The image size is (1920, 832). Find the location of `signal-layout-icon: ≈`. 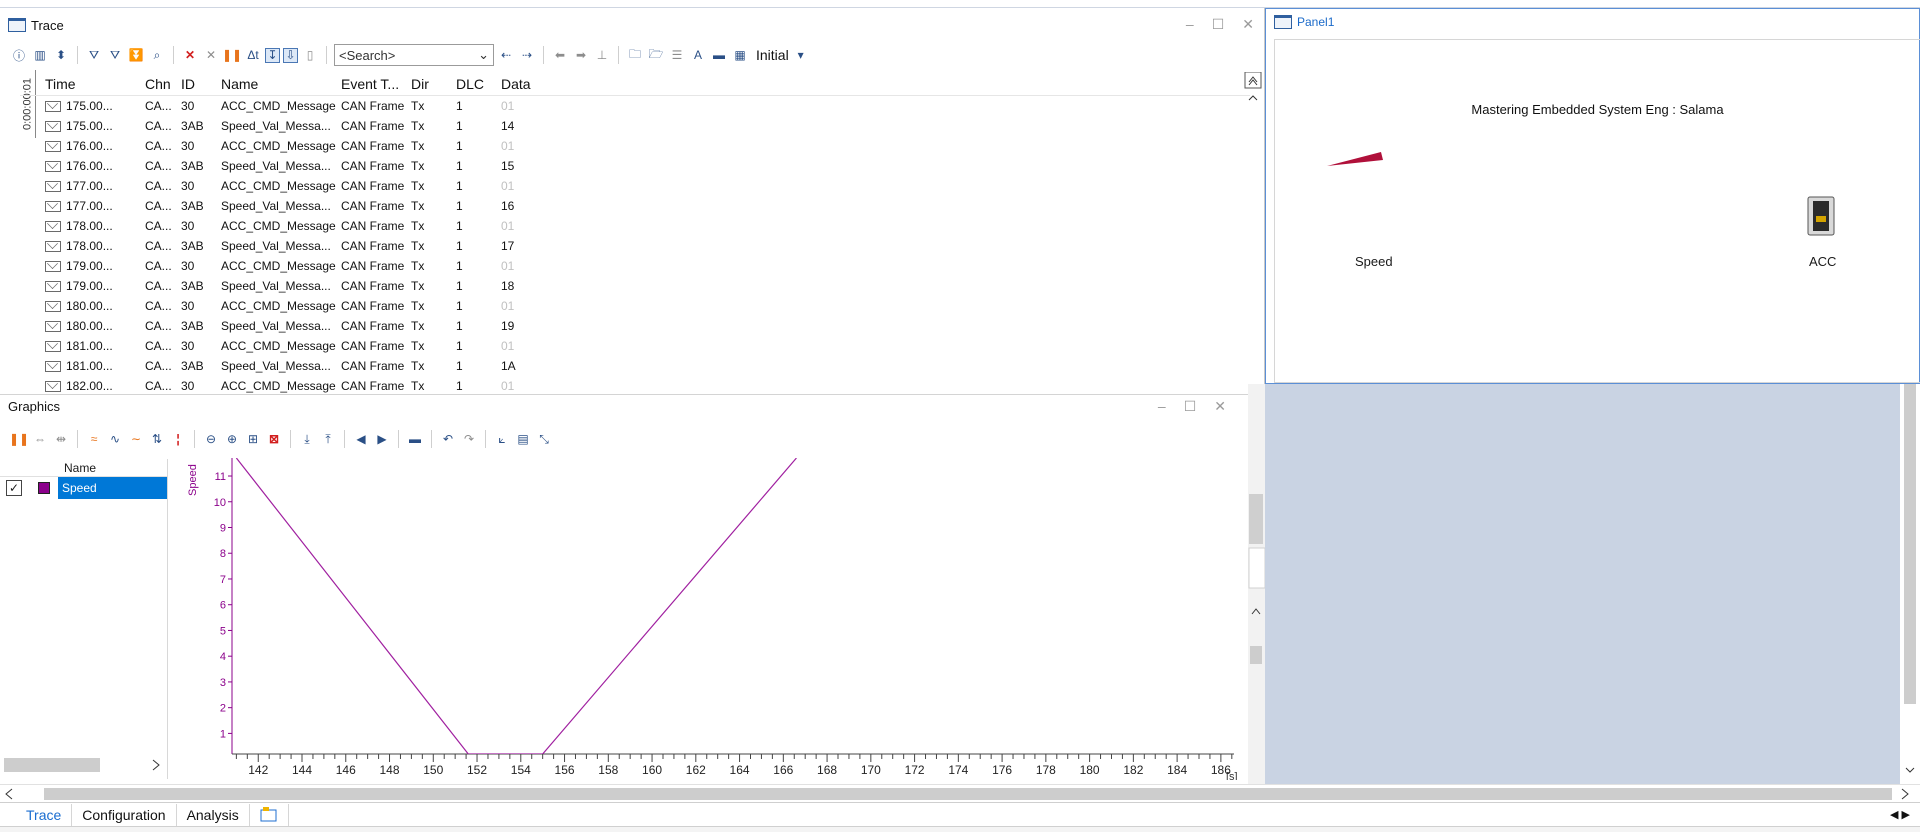

signal-layout-icon: ≈ is located at coordinates (94, 439).